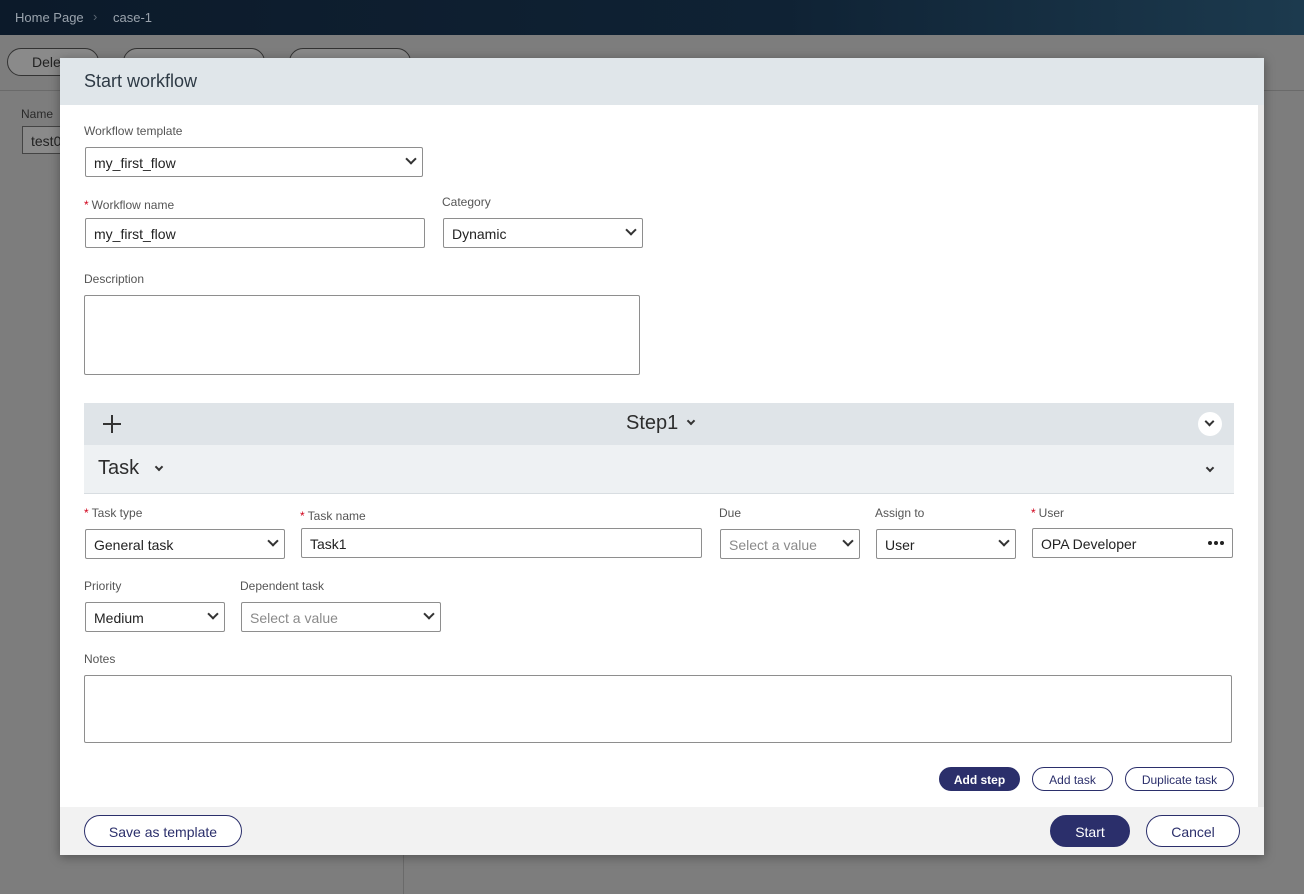 The width and height of the screenshot is (1304, 894). What do you see at coordinates (1261, 456) in the screenshot?
I see `dialog-scrollbar` at bounding box center [1261, 456].